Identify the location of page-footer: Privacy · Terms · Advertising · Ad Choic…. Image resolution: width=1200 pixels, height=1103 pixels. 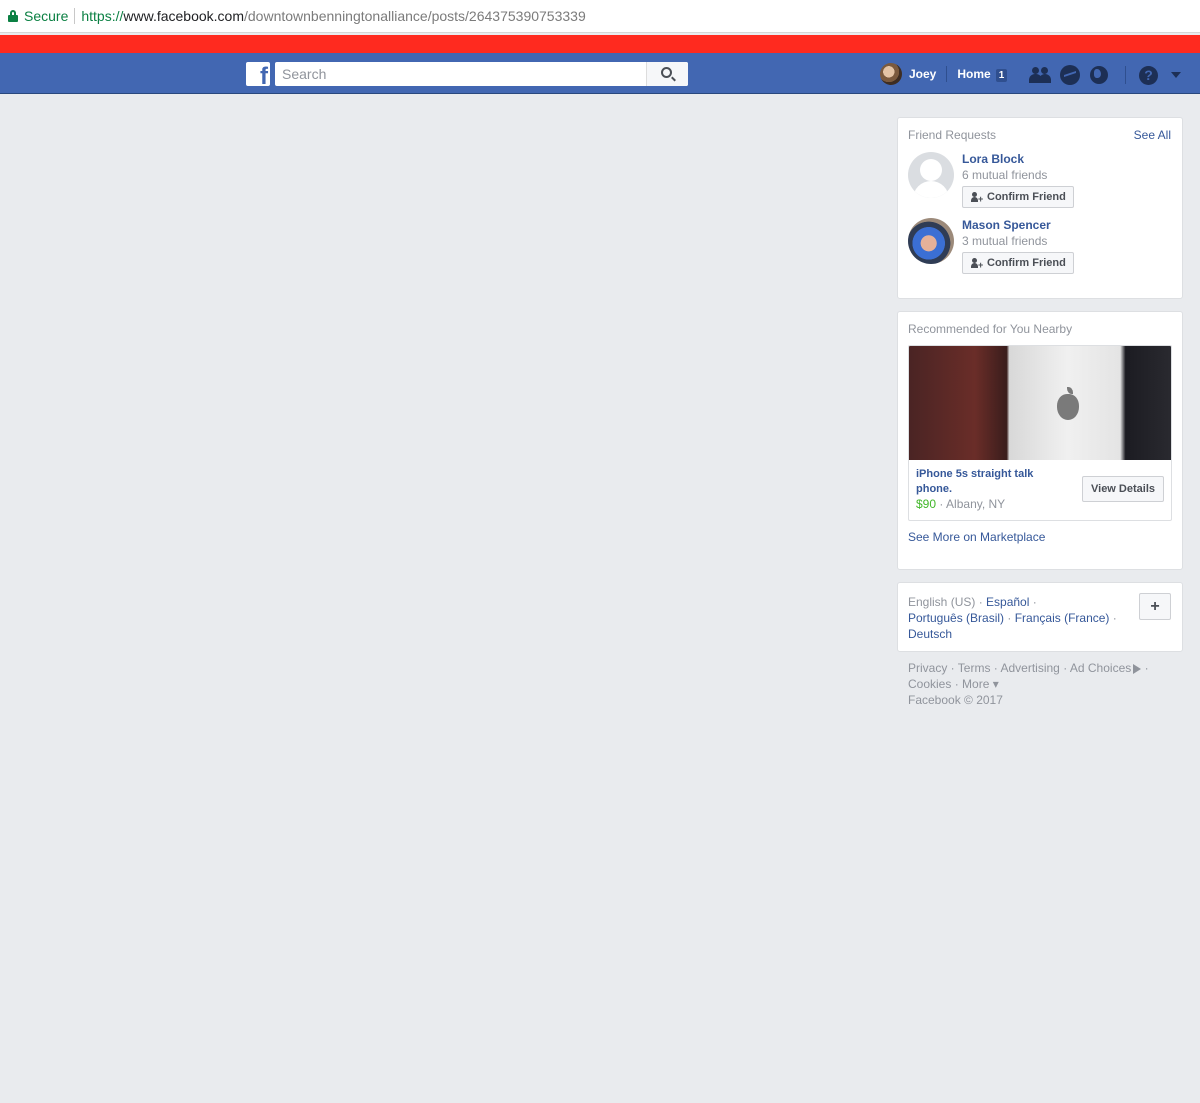
(1028, 684).